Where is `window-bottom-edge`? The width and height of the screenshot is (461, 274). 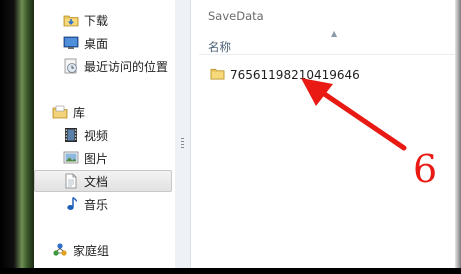 window-bottom-edge is located at coordinates (230, 271).